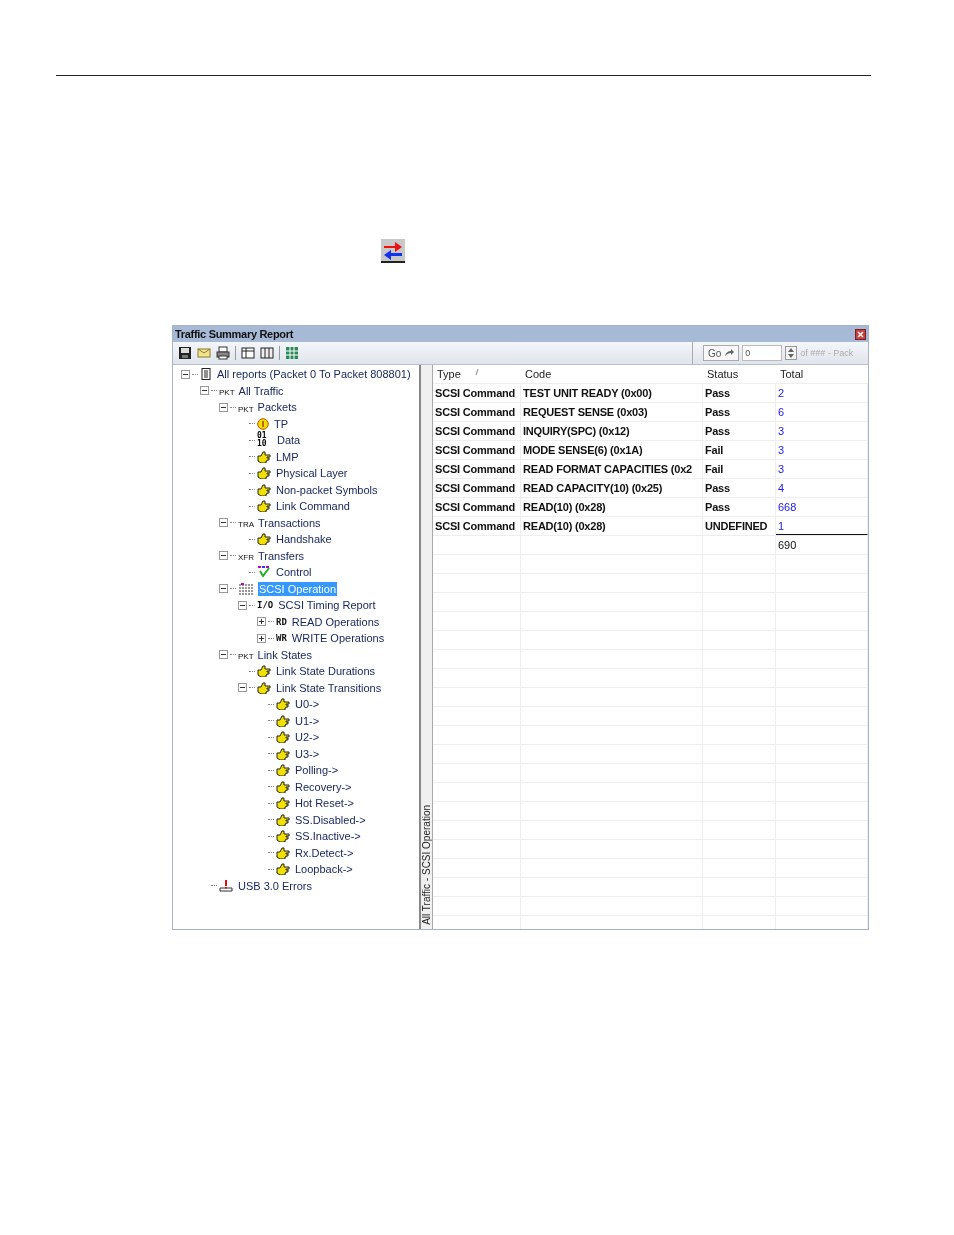  I want to click on tree-item: All Traffic, so click(261, 390).